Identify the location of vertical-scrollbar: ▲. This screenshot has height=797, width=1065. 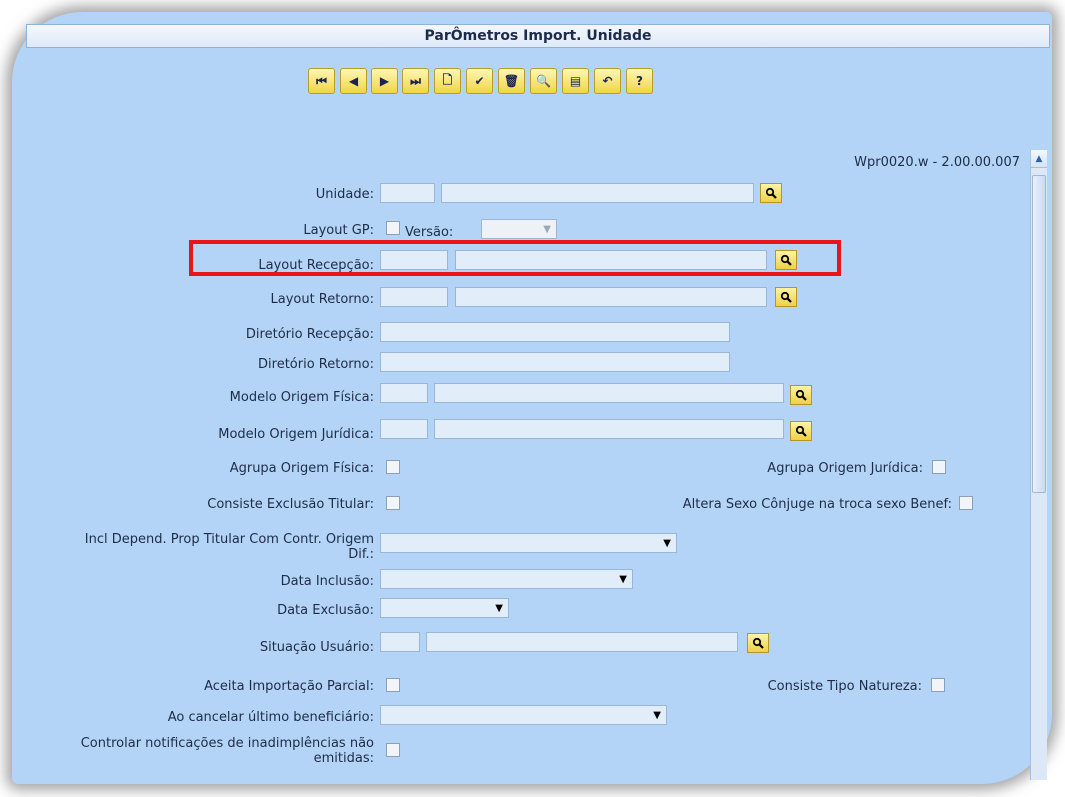
(1038, 465).